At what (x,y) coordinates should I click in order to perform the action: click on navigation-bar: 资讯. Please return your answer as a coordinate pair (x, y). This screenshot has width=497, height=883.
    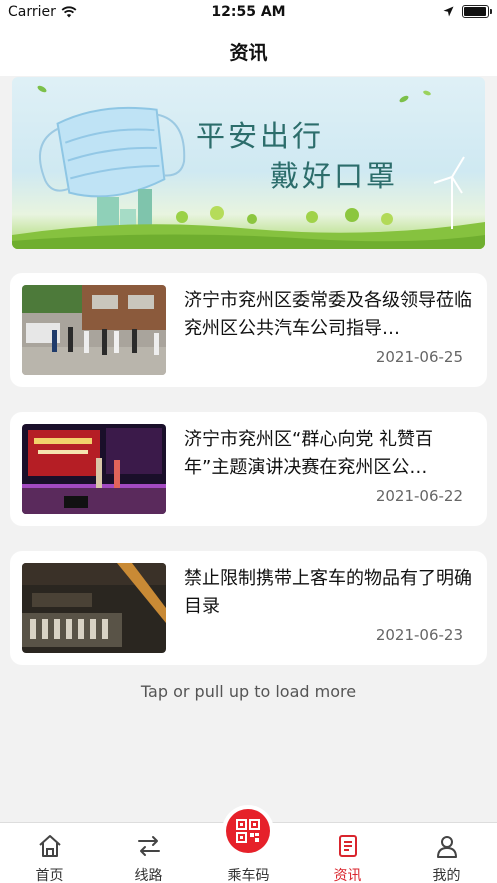
    Looking at the image, I should click on (248, 51).